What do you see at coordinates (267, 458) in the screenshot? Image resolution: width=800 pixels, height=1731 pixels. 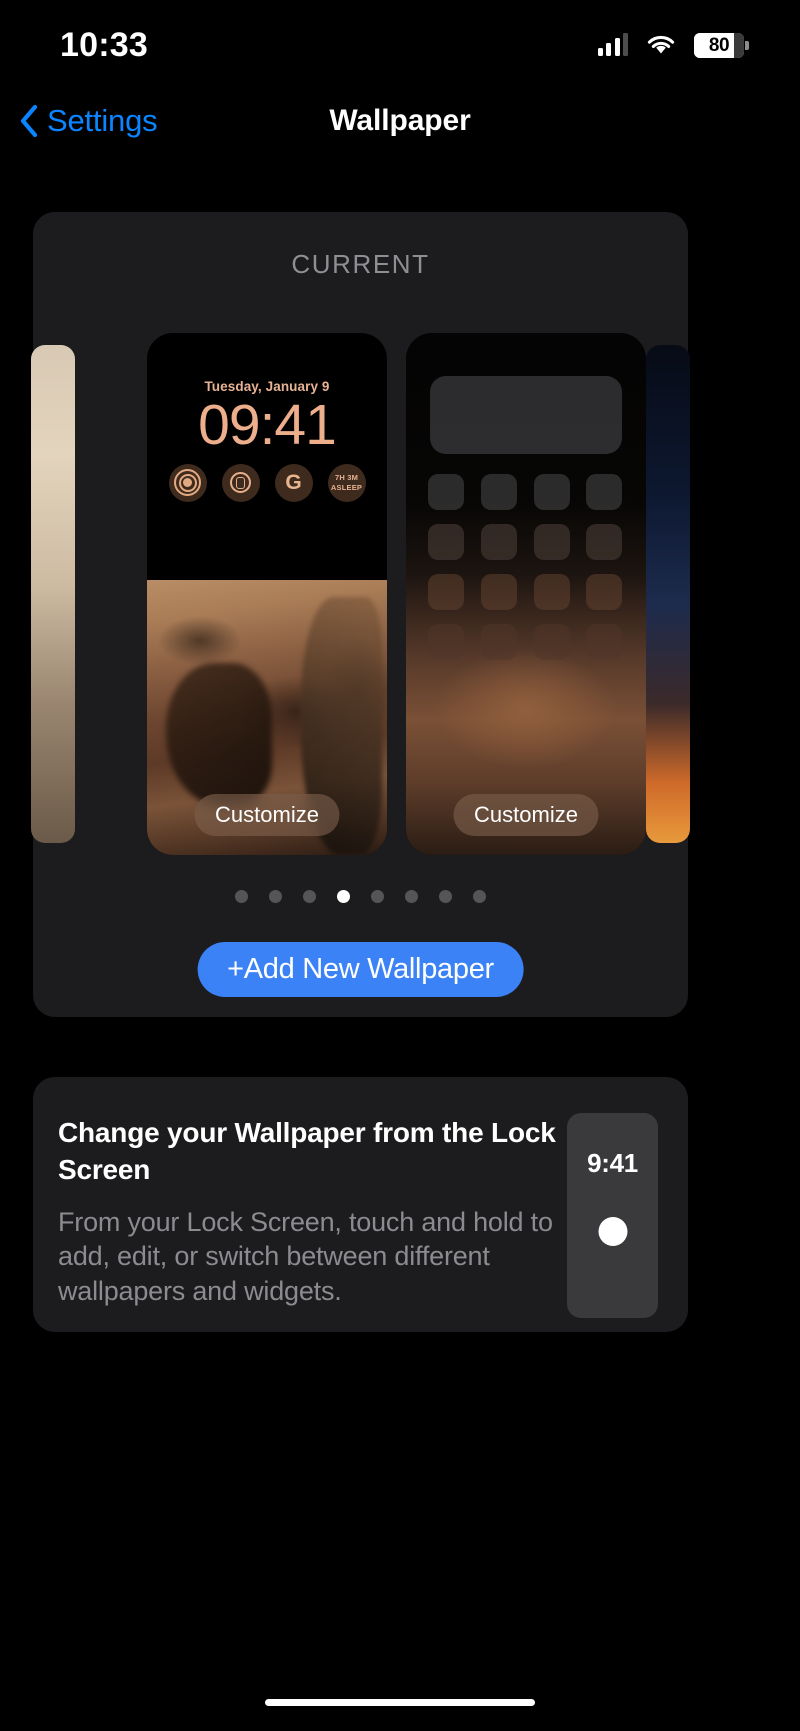 I see `lock-screen-overlay: Tuesday, January 9 09:41 G 7H 3M ASLEEP` at bounding box center [267, 458].